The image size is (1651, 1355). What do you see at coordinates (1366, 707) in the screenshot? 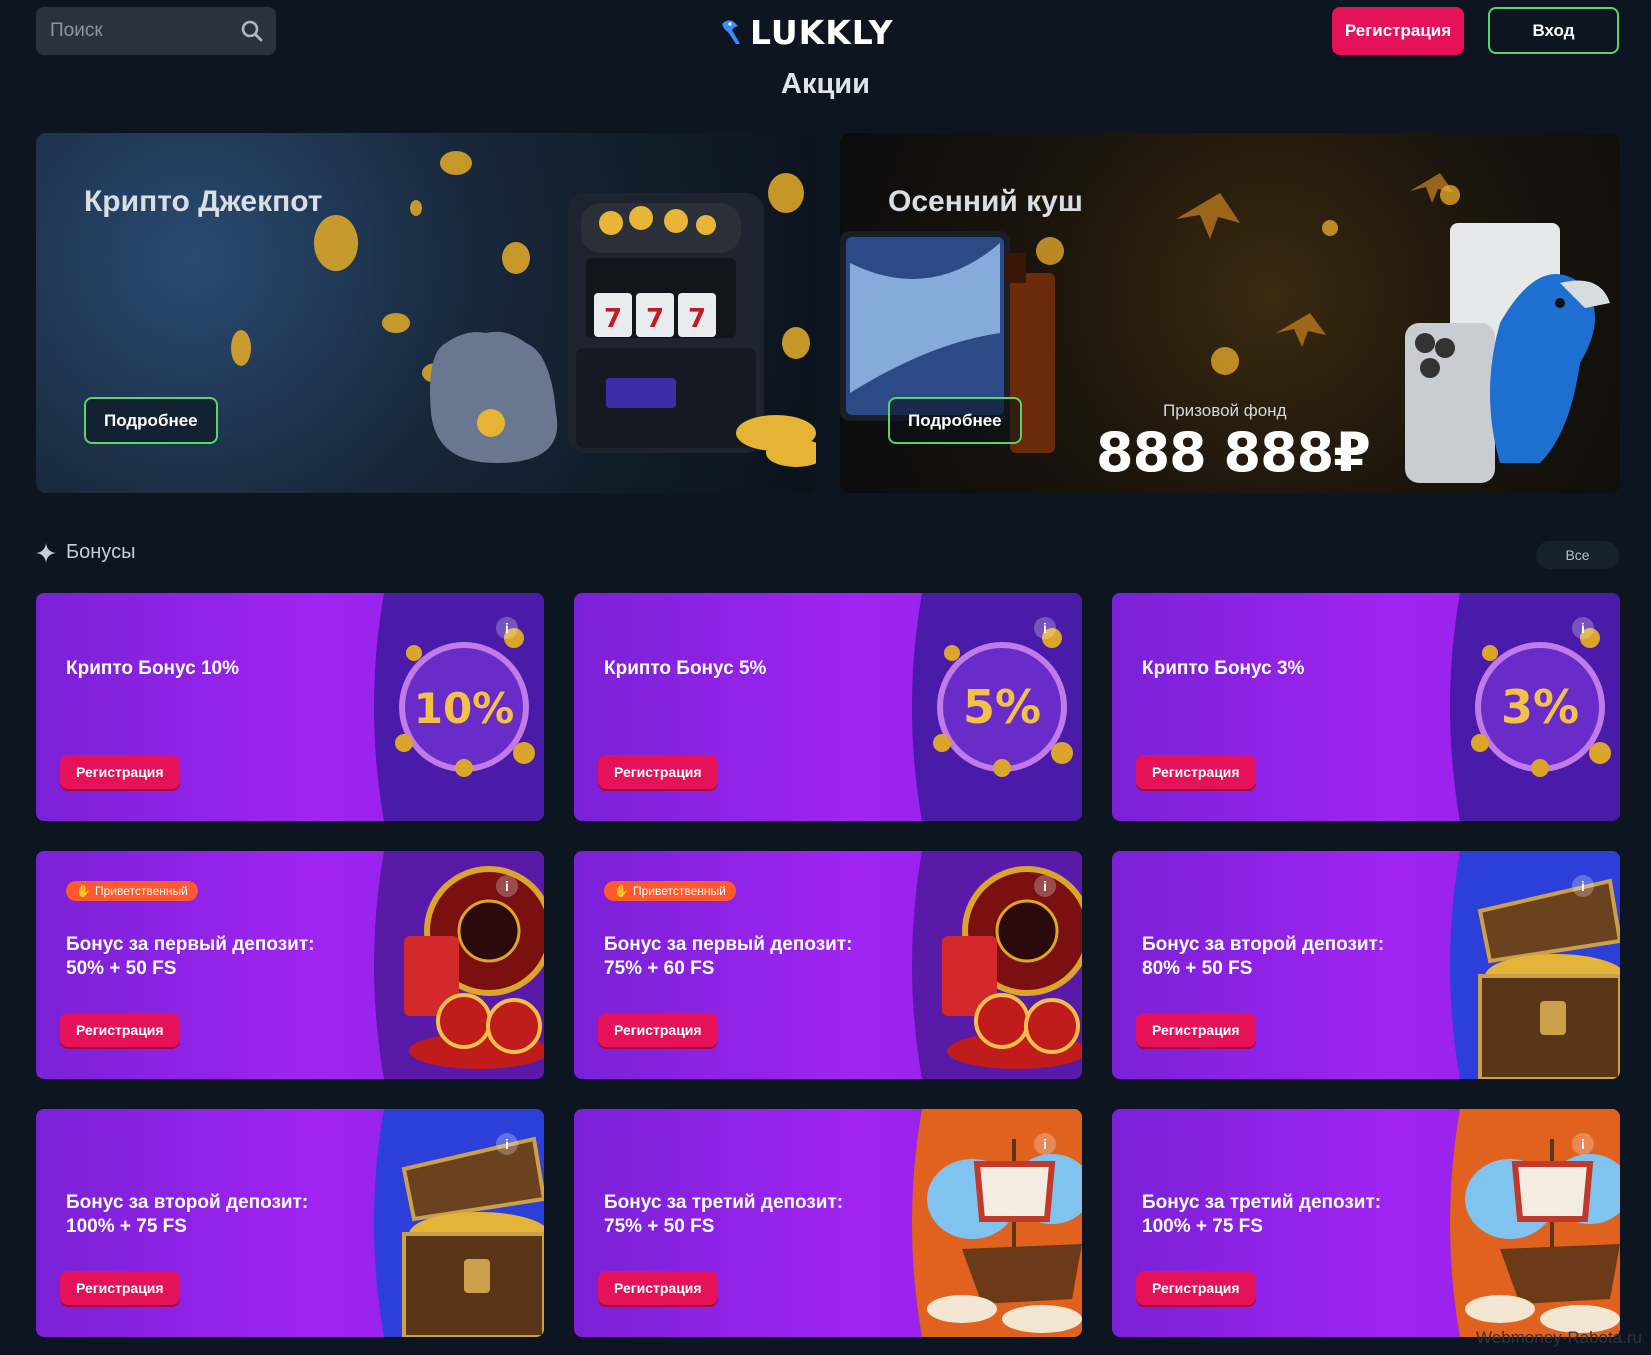
I see `bonus-card-crypto-3: 3% i Крипто Бонус 3% Регистрация` at bounding box center [1366, 707].